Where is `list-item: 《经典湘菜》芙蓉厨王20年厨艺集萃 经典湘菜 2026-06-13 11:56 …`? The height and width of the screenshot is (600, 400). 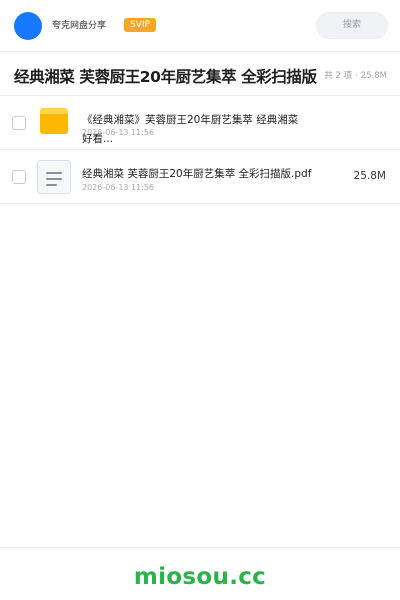 list-item: 《经典湘菜》芙蓉厨王20年厨艺集萃 经典湘菜 2026-06-13 11:56 … is located at coordinates (200, 123).